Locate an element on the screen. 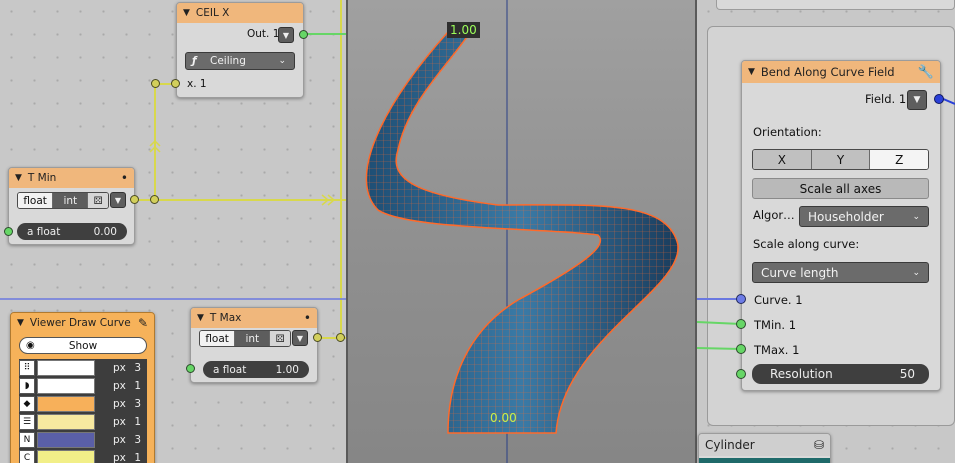 The width and height of the screenshot is (955, 463). t-max-input-socket is located at coordinates (190, 368).